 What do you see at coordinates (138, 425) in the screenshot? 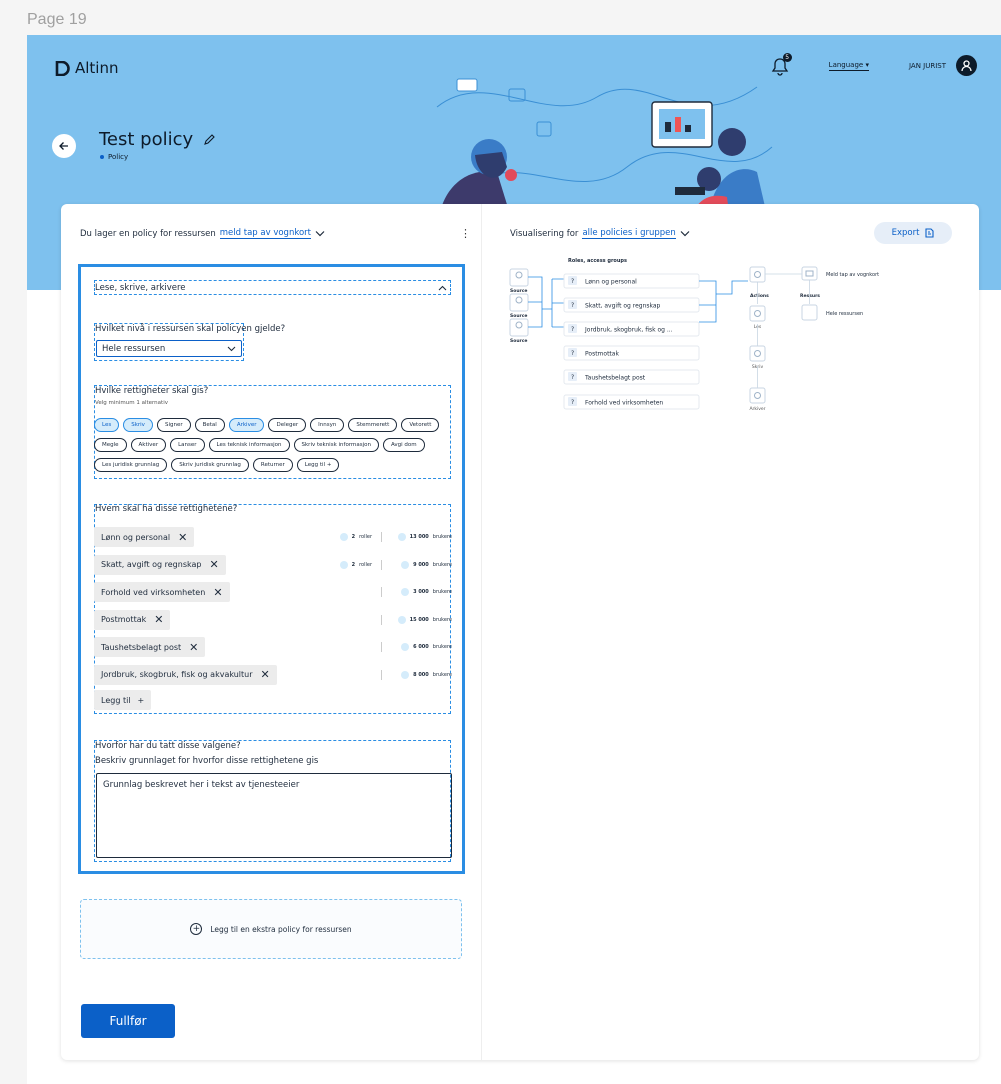
I see `right-chip: Skriv` at bounding box center [138, 425].